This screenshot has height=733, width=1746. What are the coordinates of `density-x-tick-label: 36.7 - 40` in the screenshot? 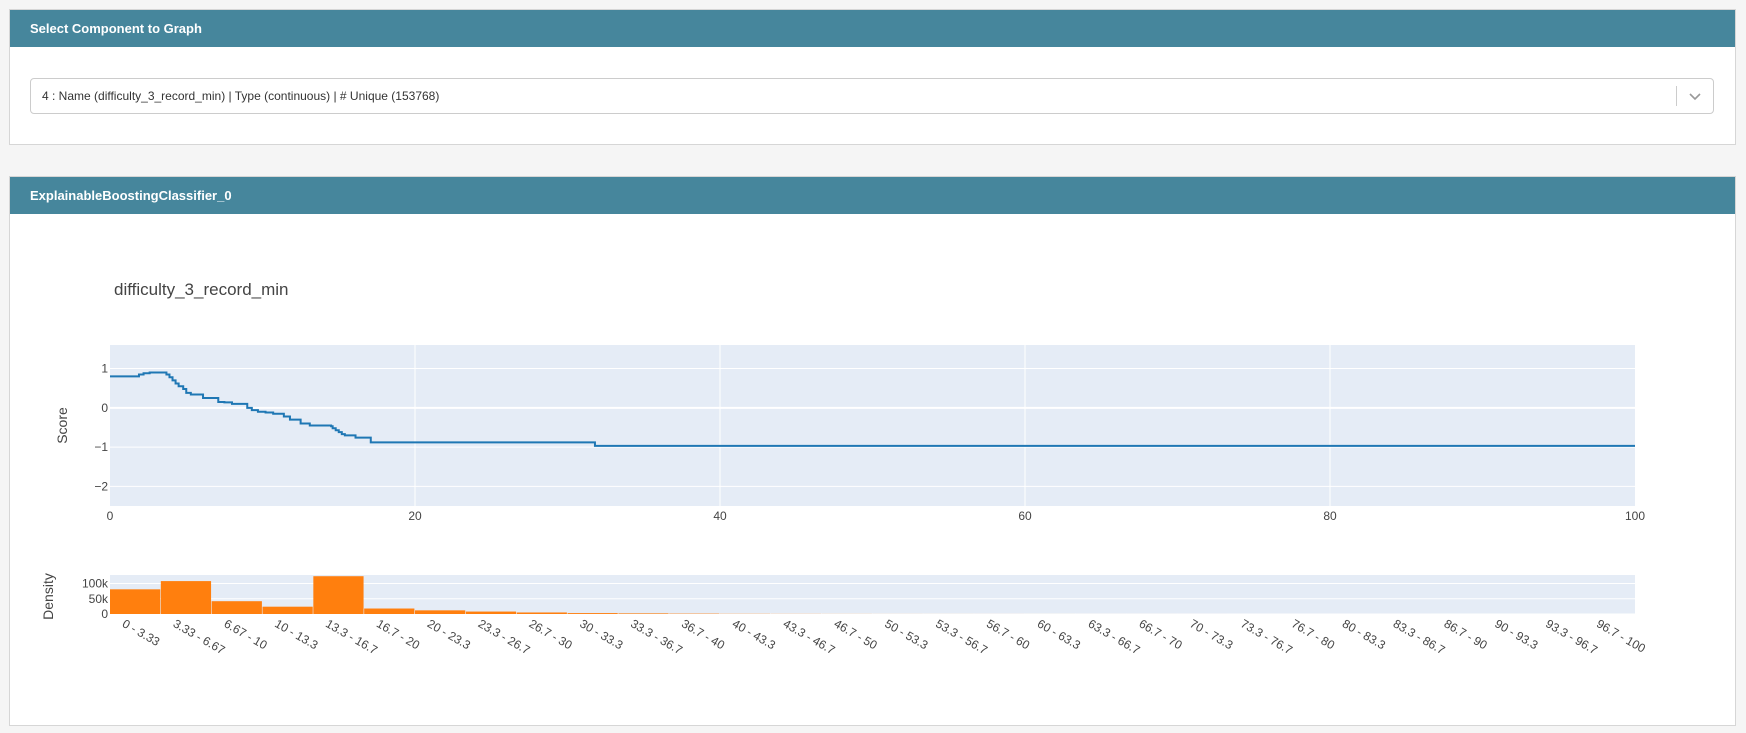 It's located at (703, 634).